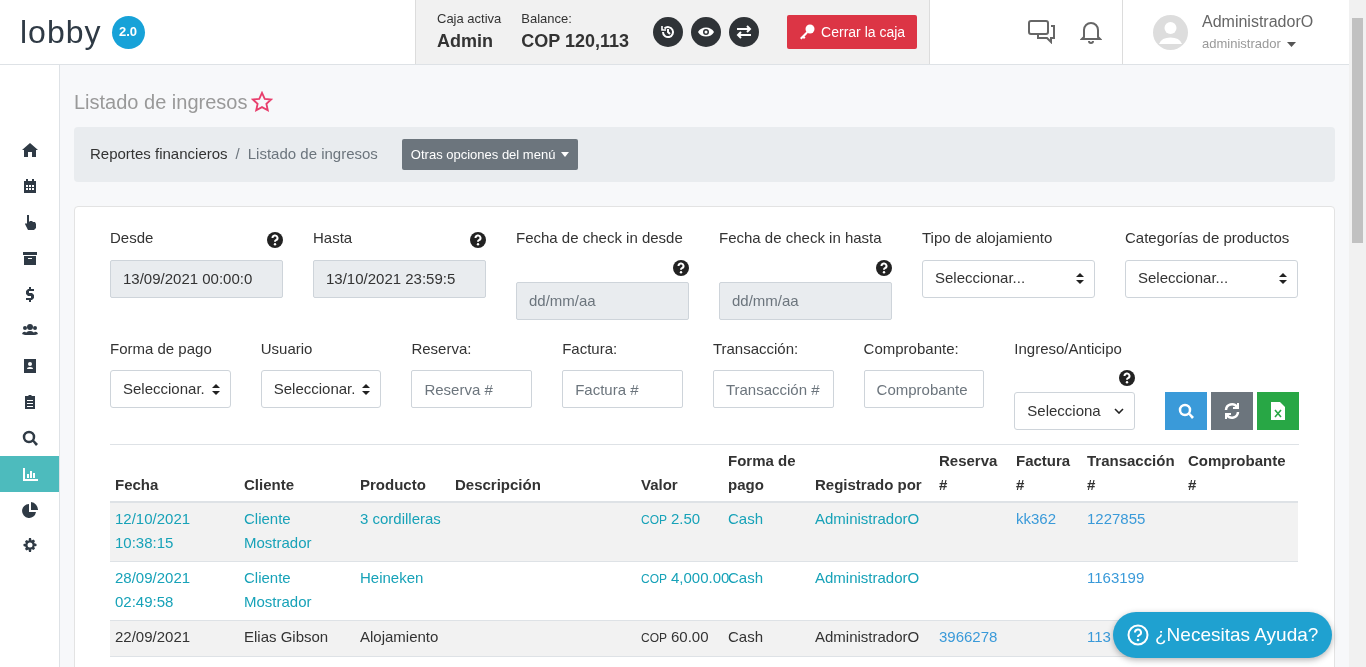 This screenshot has width=1366, height=667. Describe the element at coordinates (29, 186) in the screenshot. I see `calendar-icon` at that location.